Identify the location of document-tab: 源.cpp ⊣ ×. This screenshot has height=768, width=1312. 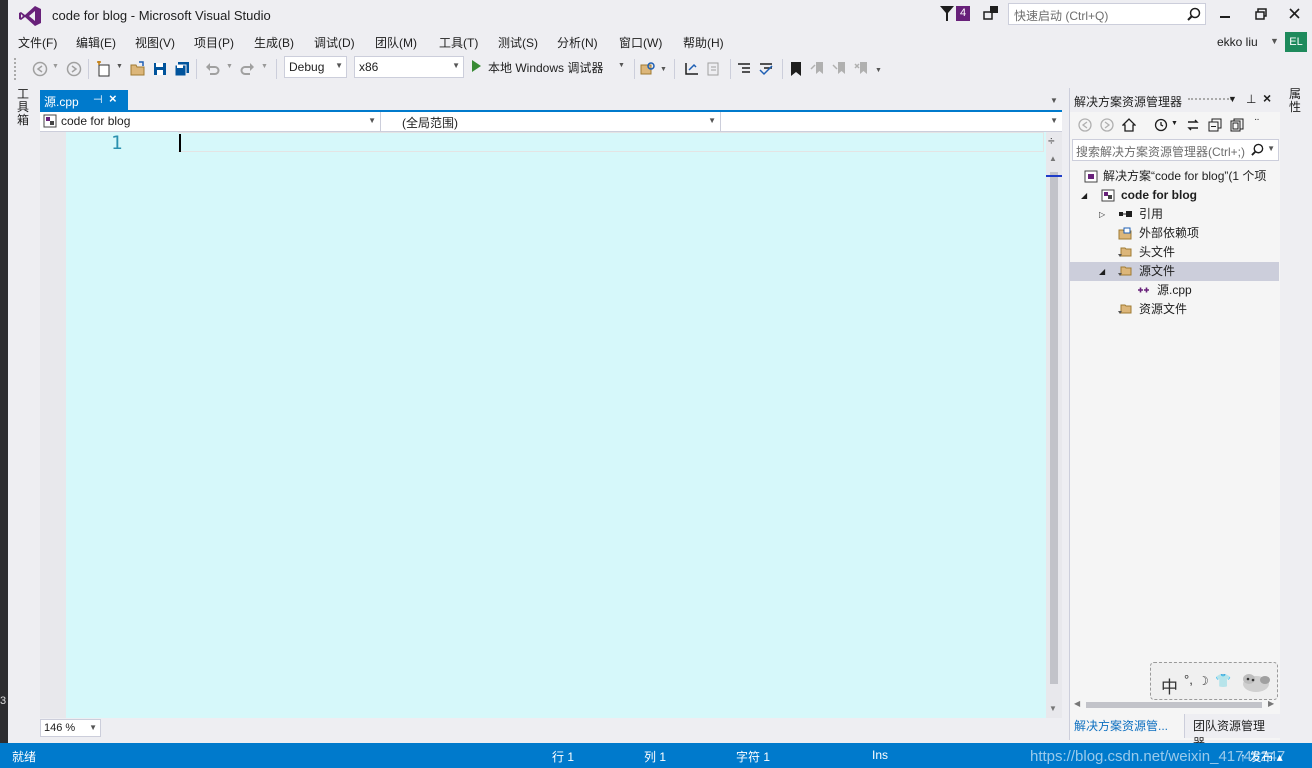
(84, 100).